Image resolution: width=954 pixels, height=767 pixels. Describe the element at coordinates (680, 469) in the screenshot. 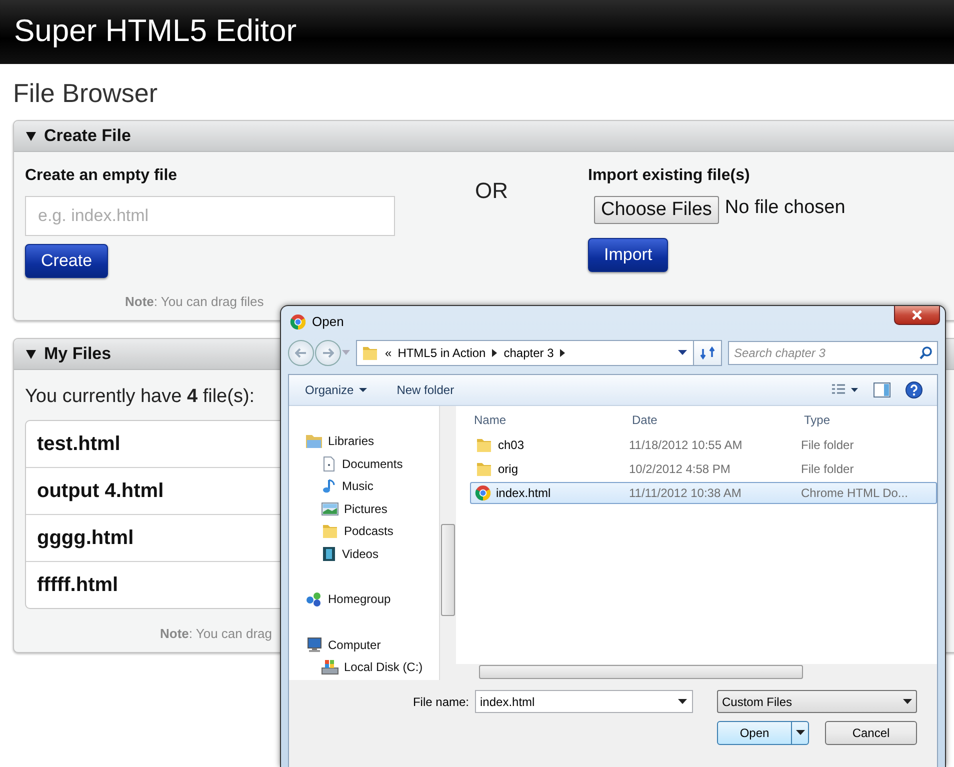

I see `file-date: 10/2/2012 4:58 PM` at that location.